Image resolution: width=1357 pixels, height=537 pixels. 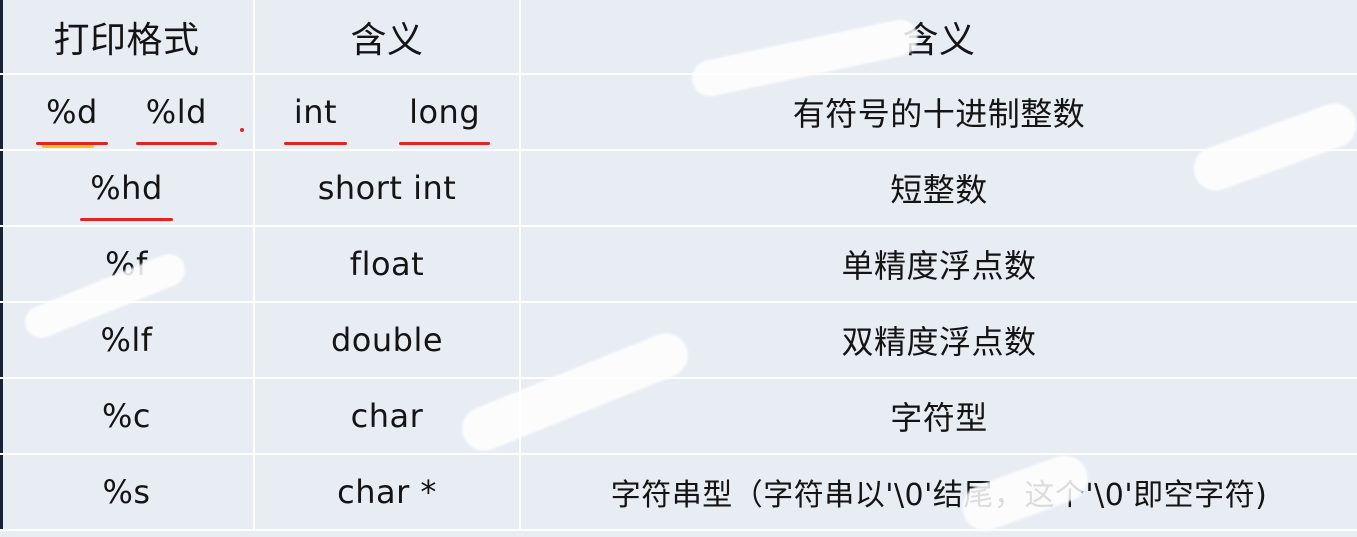 I want to click on type-cell-char-pointer: char *, so click(x=388, y=493).